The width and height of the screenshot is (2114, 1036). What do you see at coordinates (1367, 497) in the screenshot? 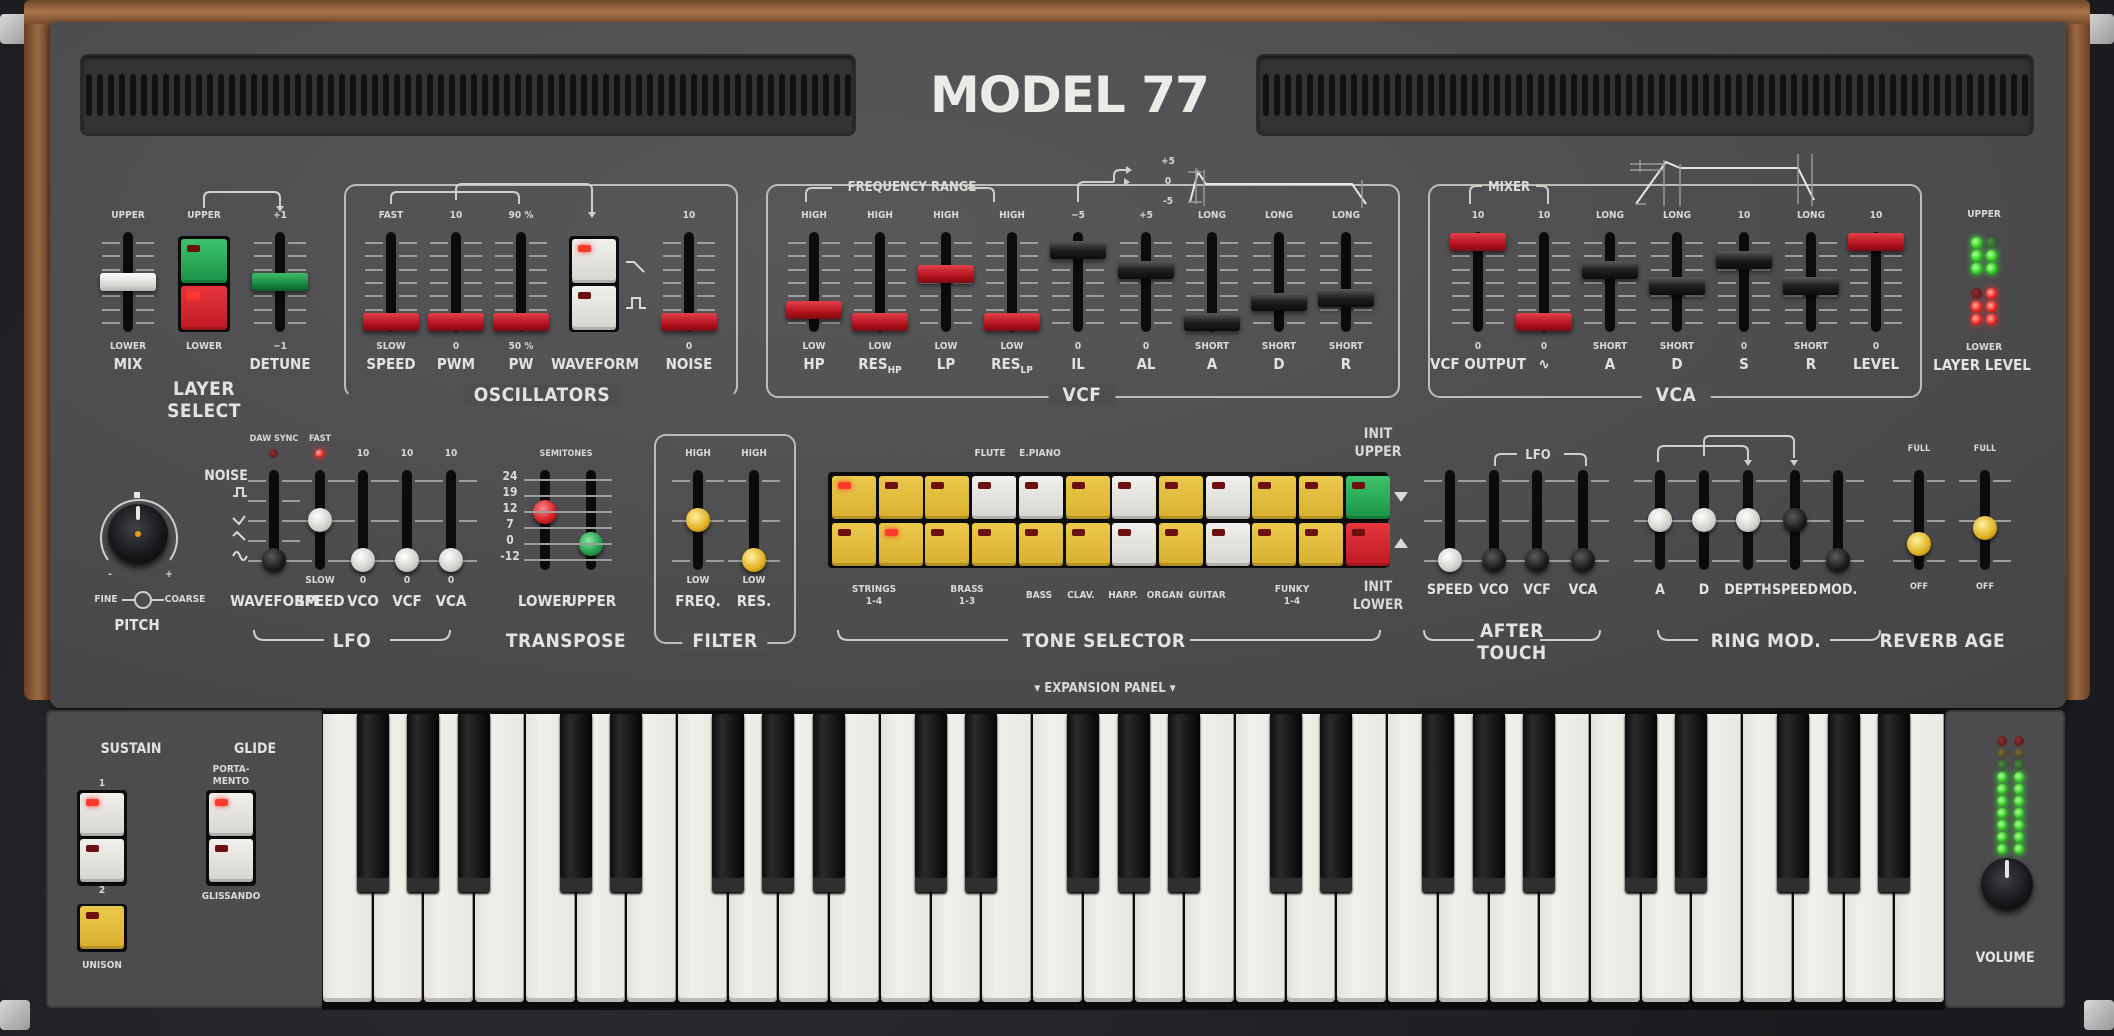
I see `init-upper-button` at bounding box center [1367, 497].